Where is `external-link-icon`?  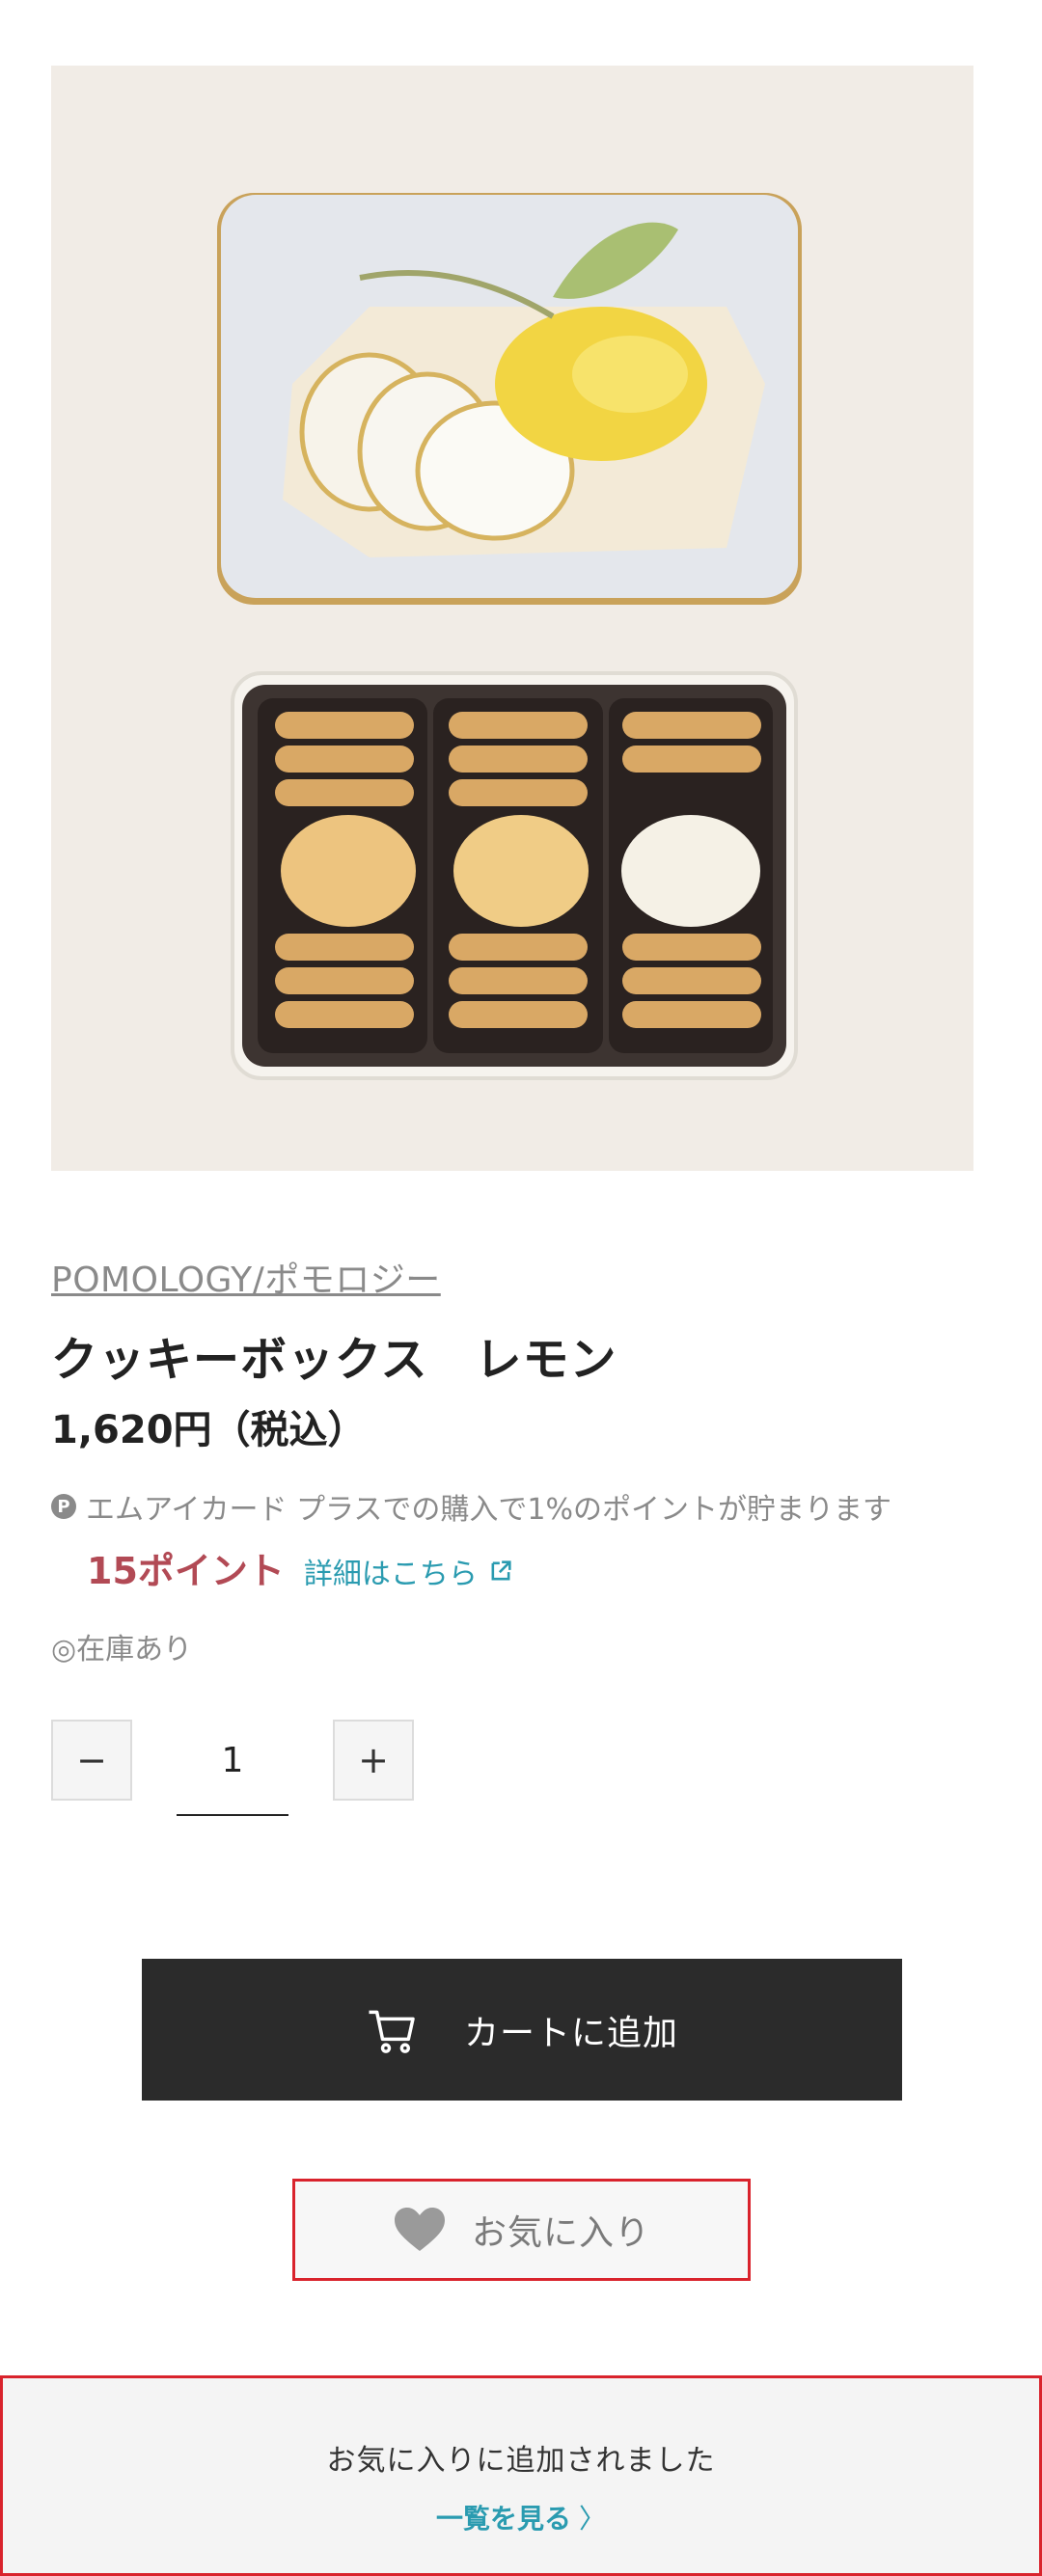
external-link-icon is located at coordinates (501, 1570).